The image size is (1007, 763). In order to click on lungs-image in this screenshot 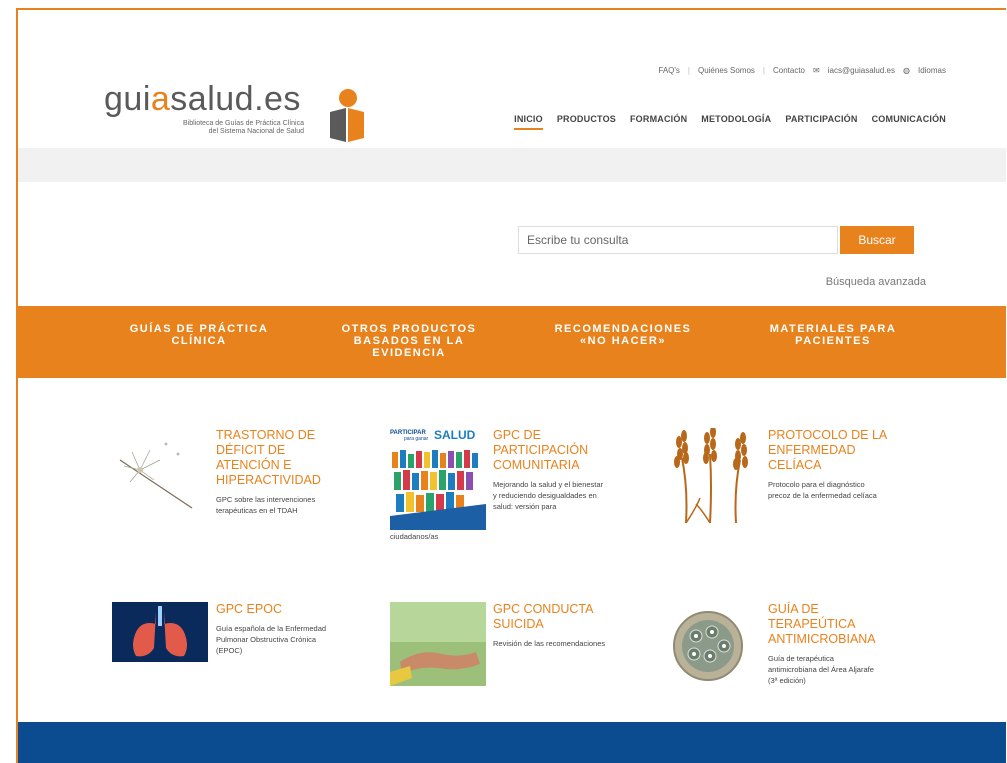, I will do `click(160, 632)`.